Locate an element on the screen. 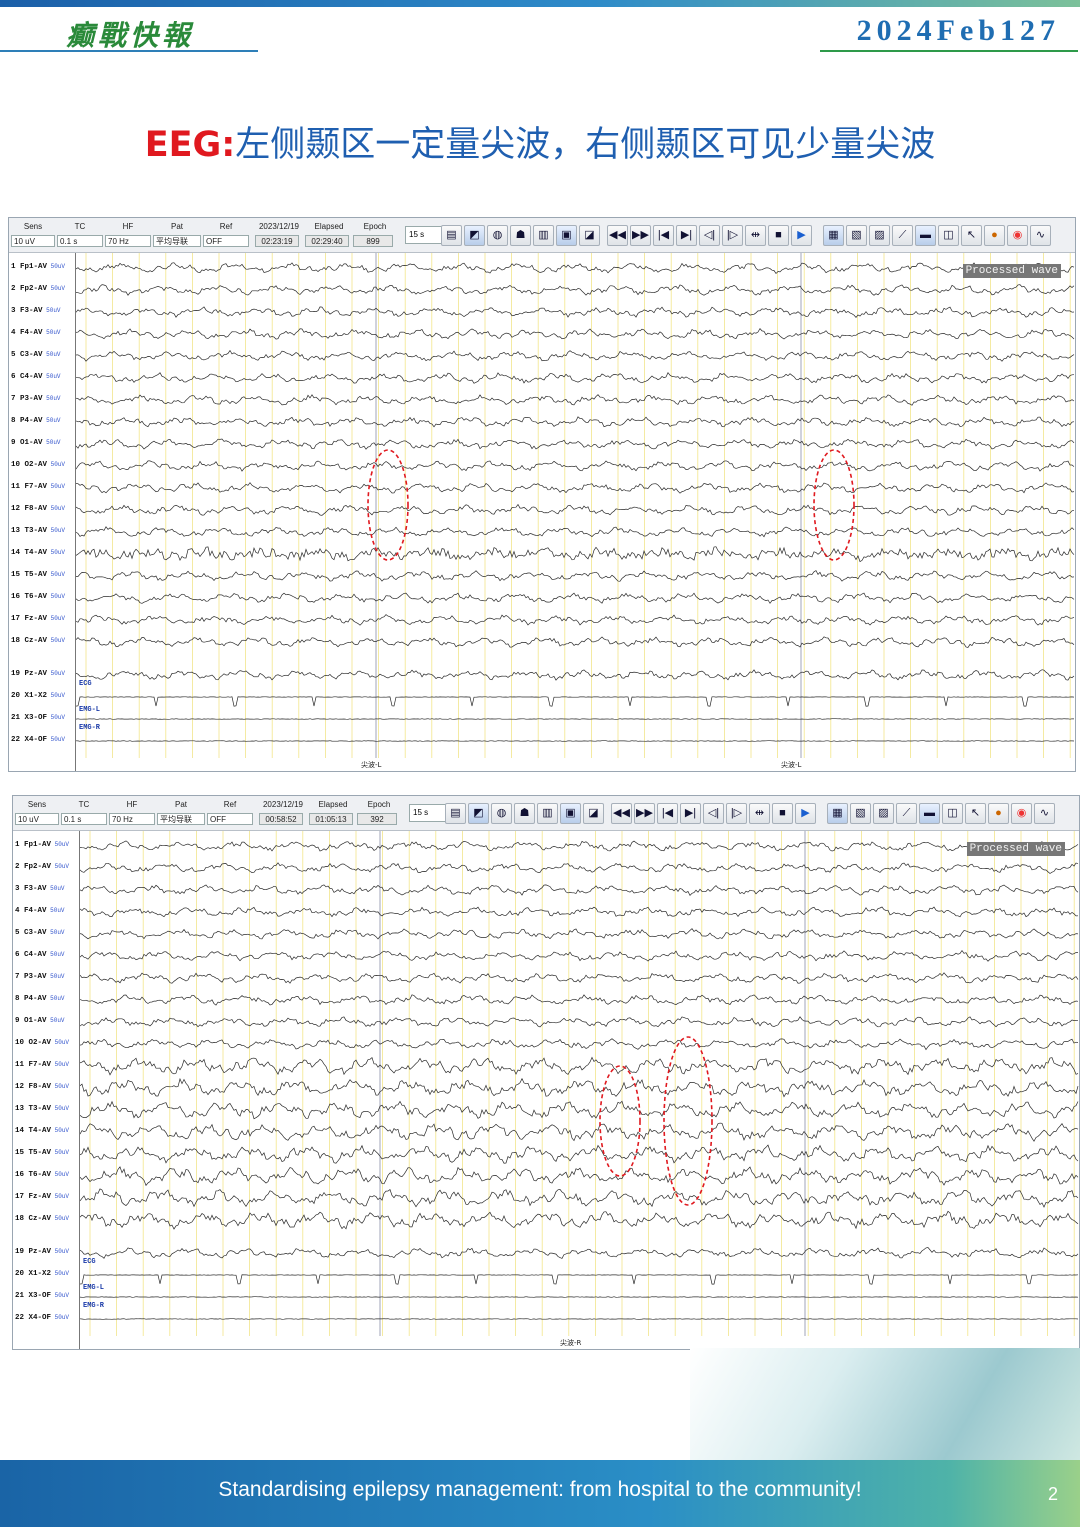  channel-label: 12 F8-AV 50uV is located at coordinates (38, 509).